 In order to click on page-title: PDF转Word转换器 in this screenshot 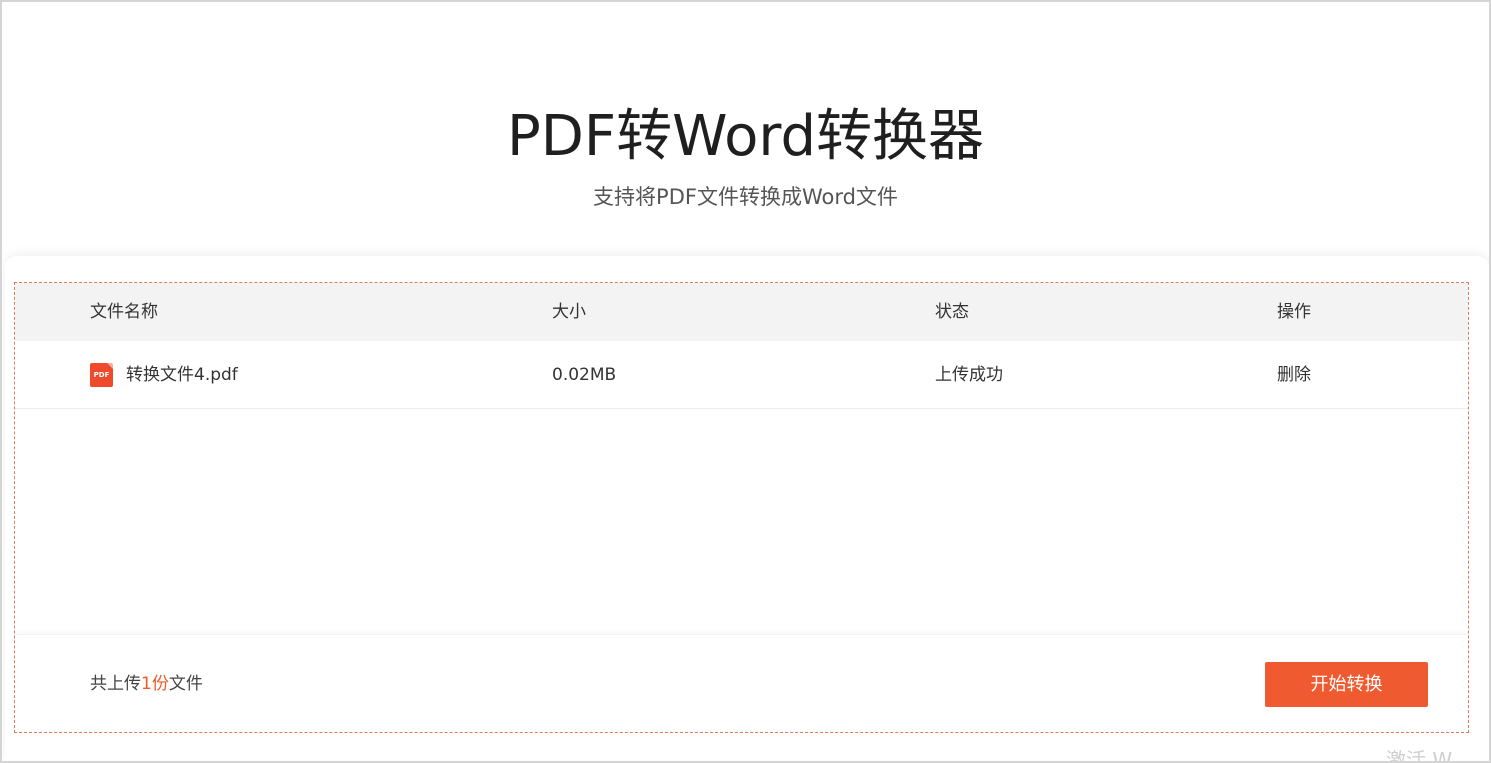, I will do `click(745, 136)`.